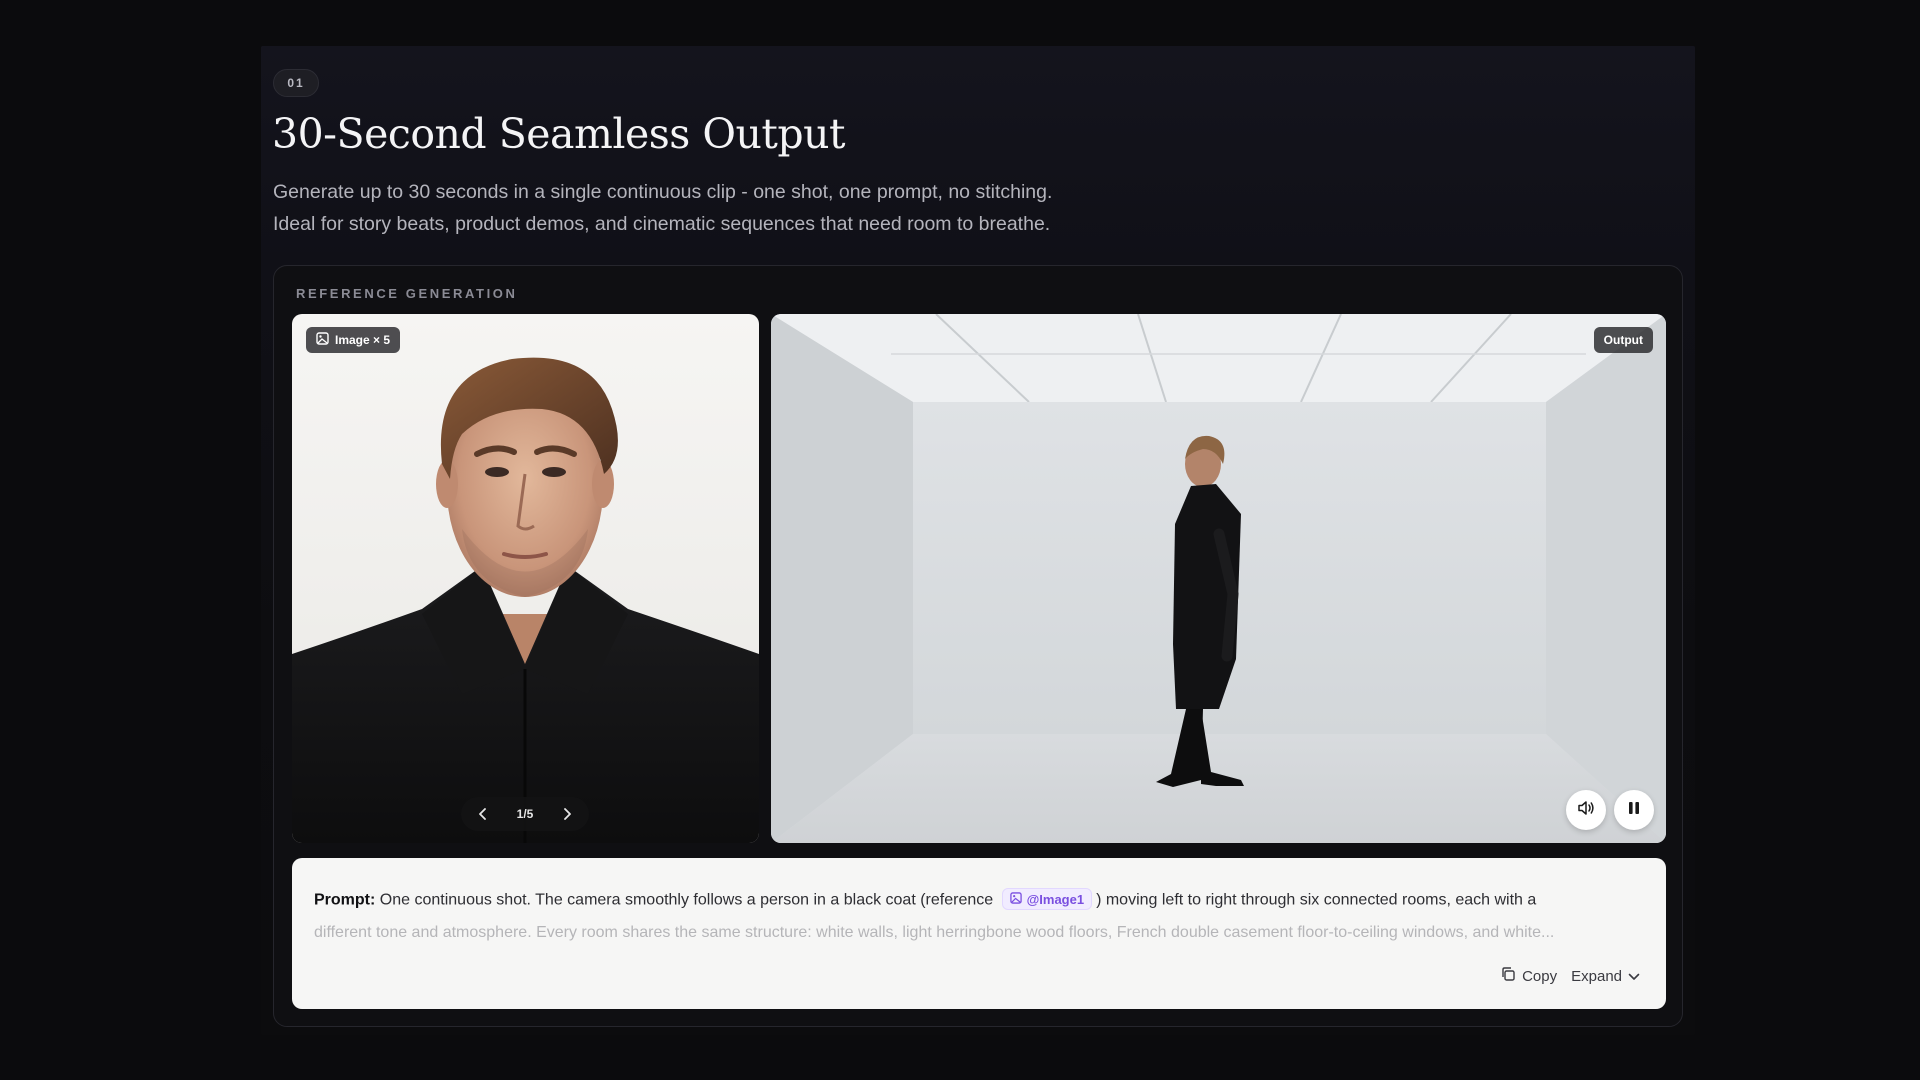 This screenshot has height=1080, width=1920. What do you see at coordinates (1570, 976) in the screenshot?
I see `prompt-actions: Copy Expand` at bounding box center [1570, 976].